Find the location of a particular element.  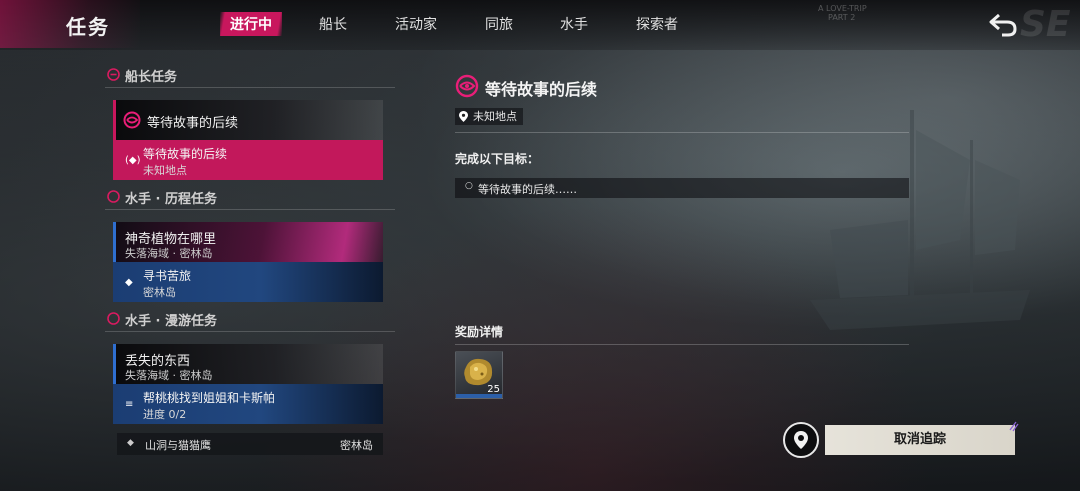

step-location: 密林岛 is located at coordinates (159, 292).